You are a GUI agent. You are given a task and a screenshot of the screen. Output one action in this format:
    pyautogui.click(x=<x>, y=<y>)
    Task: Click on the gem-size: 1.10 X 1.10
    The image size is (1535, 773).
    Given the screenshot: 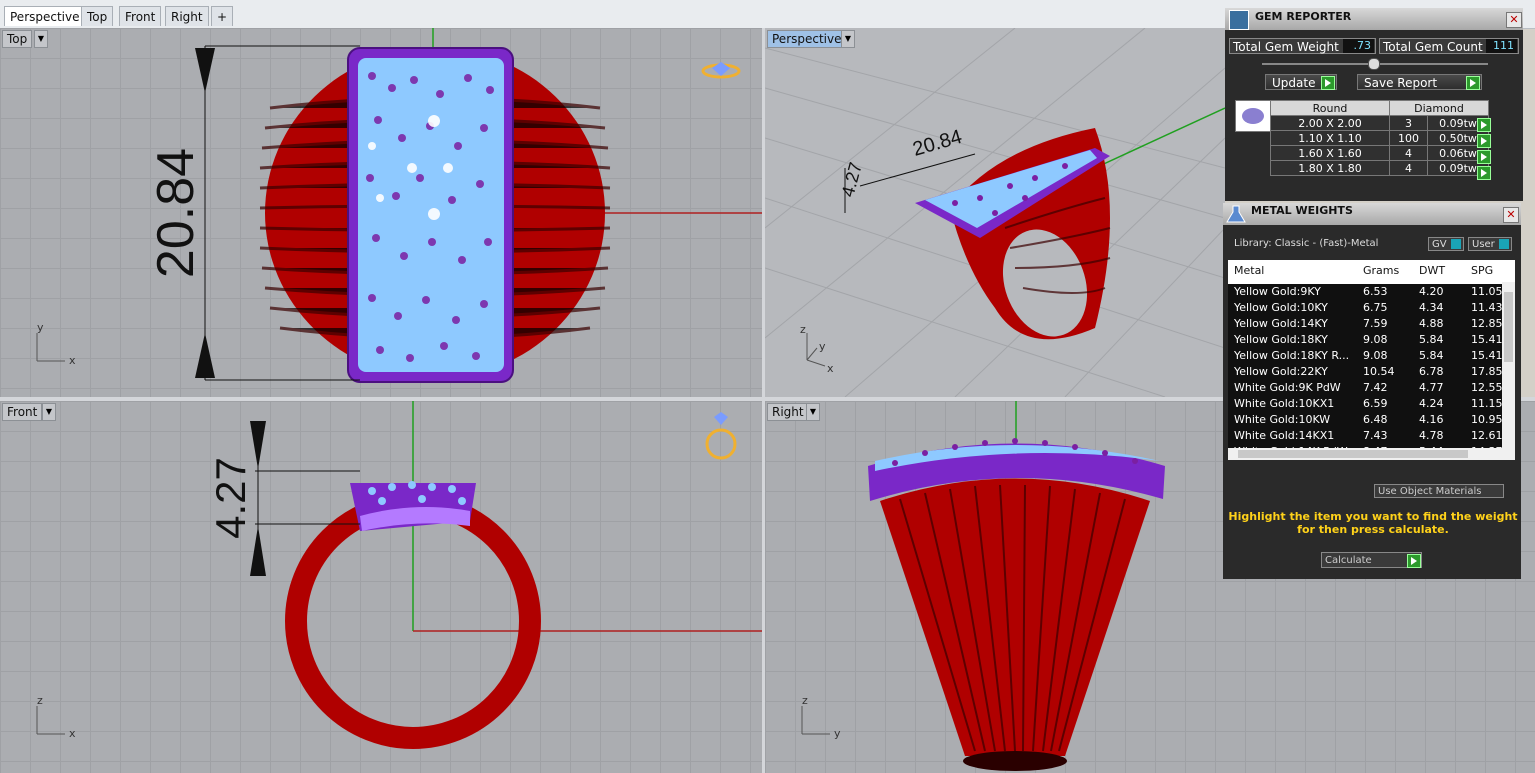 What is the action you would take?
    pyautogui.click(x=1330, y=138)
    